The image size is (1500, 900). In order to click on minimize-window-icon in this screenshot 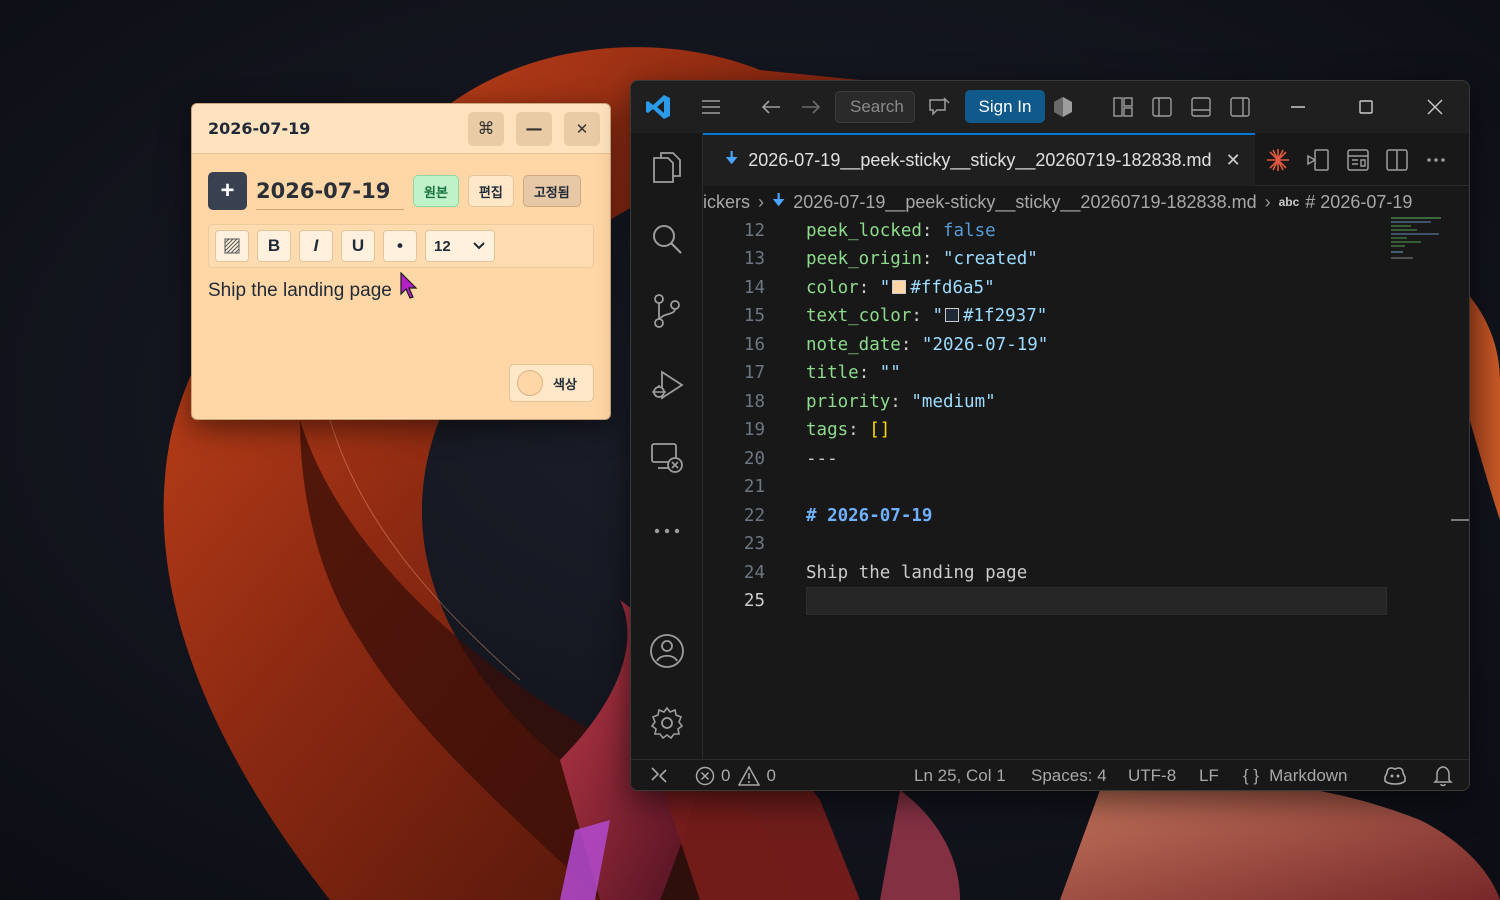, I will do `click(1298, 107)`.